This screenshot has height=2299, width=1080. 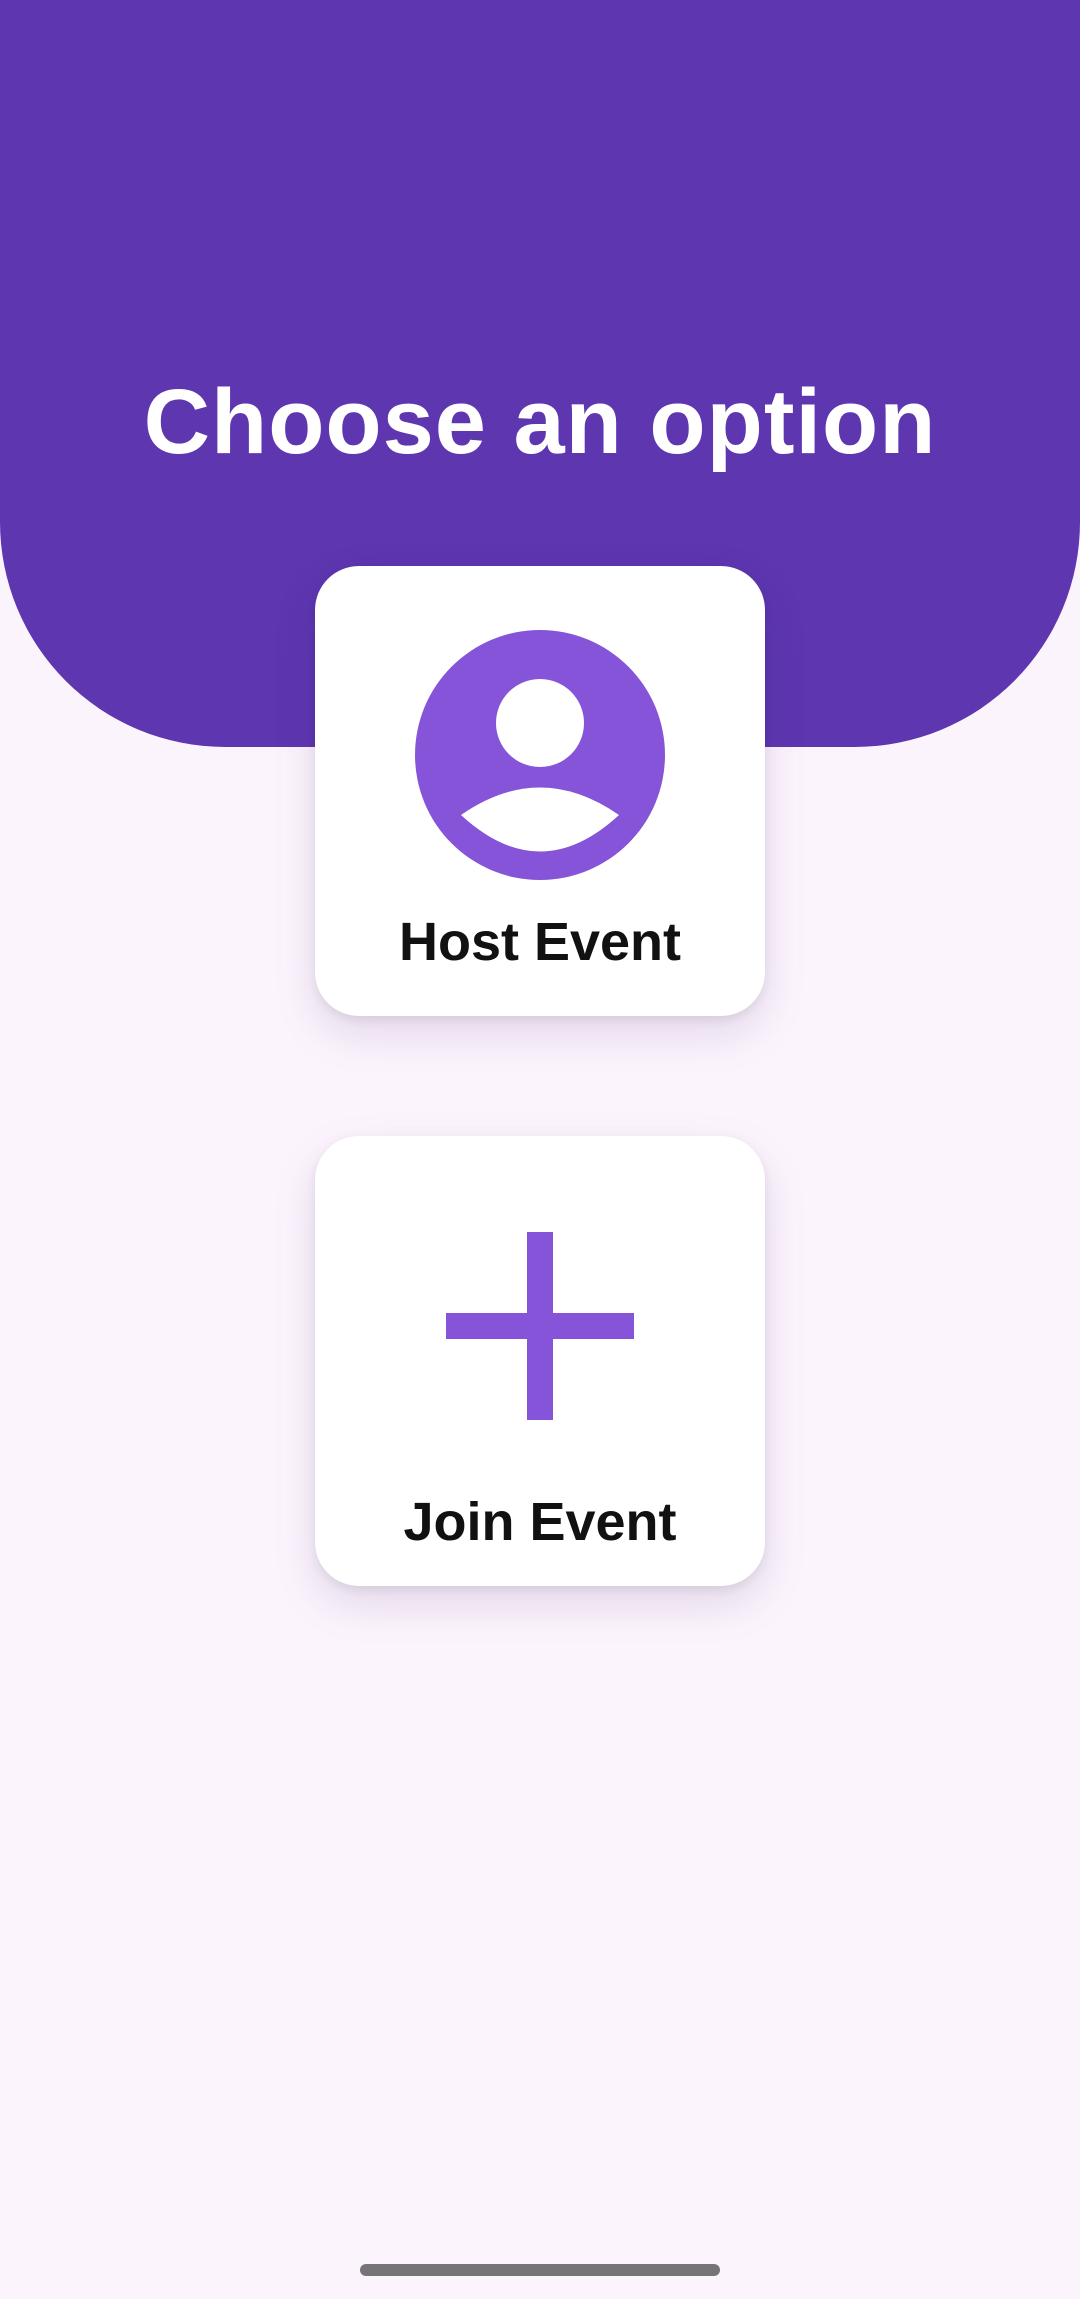 I want to click on page-title: Choose an option, so click(x=540, y=422).